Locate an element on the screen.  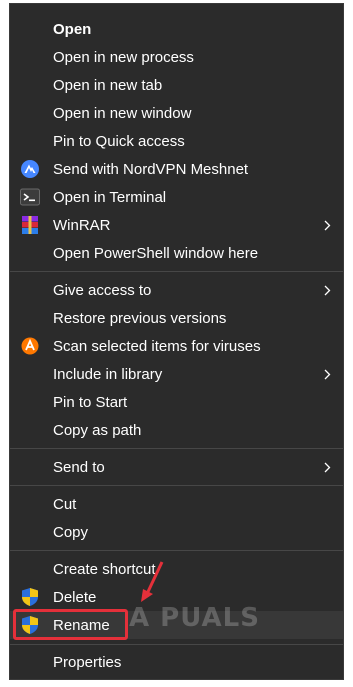
menu-item-restore-versions: Restore previous versions is located at coordinates (176, 318).